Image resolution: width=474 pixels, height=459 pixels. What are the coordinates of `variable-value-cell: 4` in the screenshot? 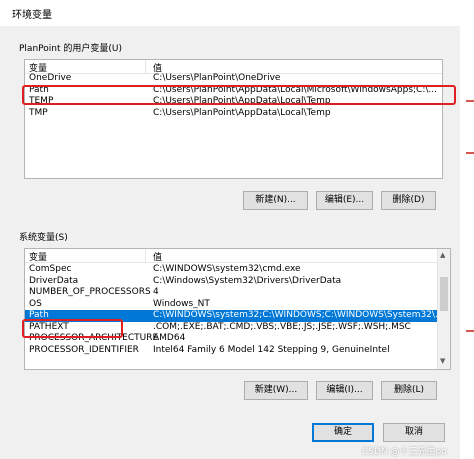 It's located at (156, 292).